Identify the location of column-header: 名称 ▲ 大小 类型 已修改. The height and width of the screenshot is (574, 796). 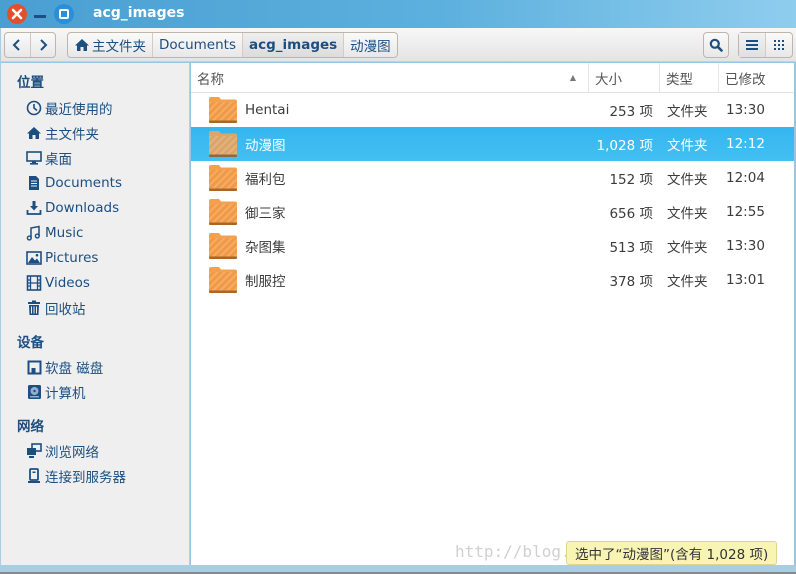
(492, 78).